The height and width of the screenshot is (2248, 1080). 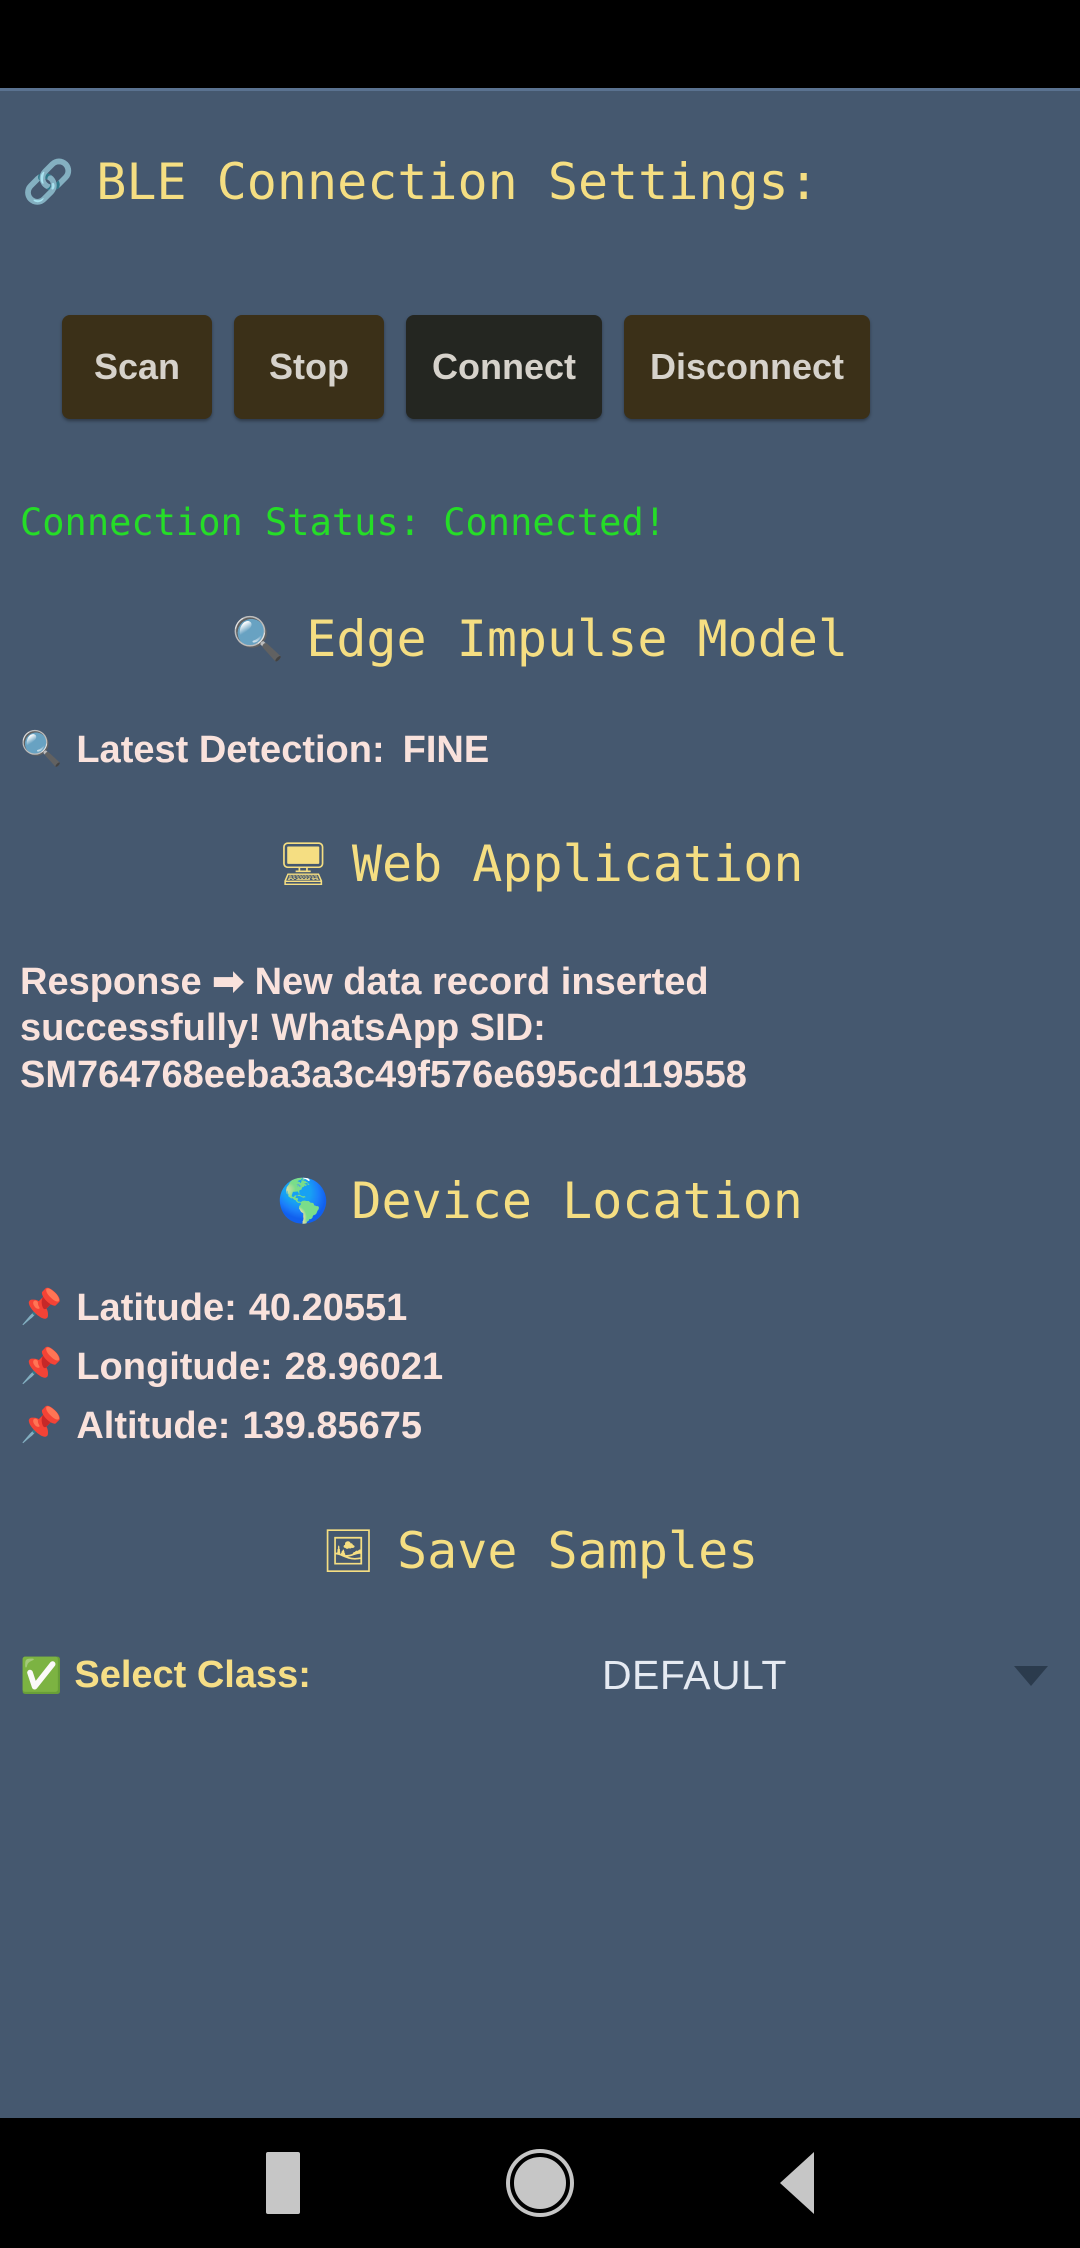 I want to click on device-location-title: Device Location, so click(x=577, y=1200).